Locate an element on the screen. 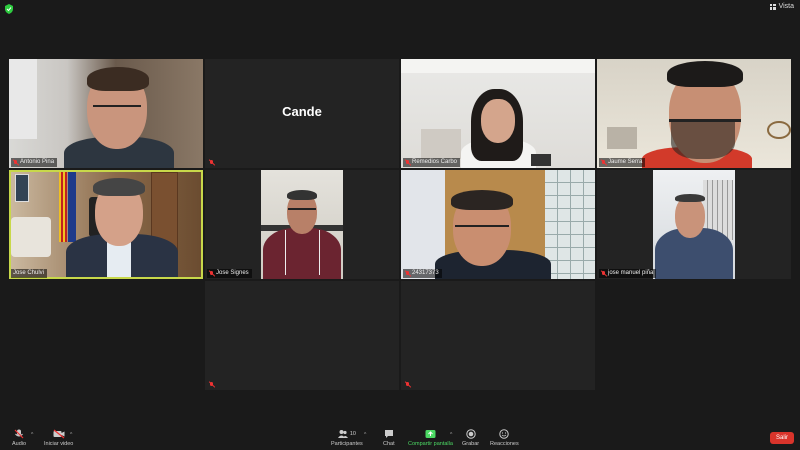  audio-options-chevron-icon: ^ is located at coordinates (32, 435).